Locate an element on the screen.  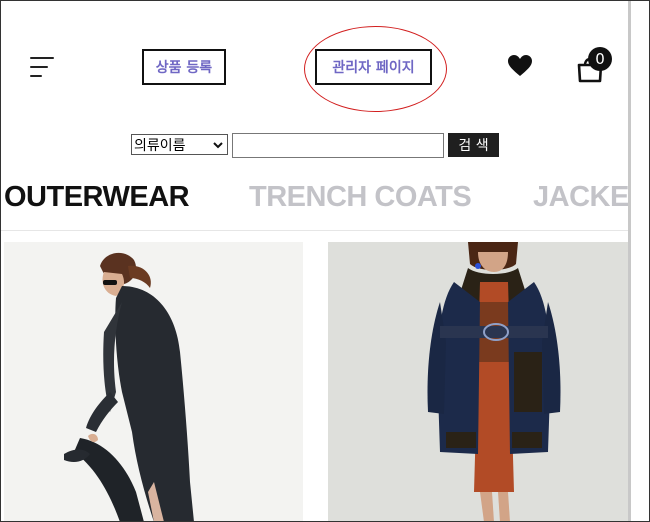
category-tab-jackets: JACKE is located at coordinates (581, 197).